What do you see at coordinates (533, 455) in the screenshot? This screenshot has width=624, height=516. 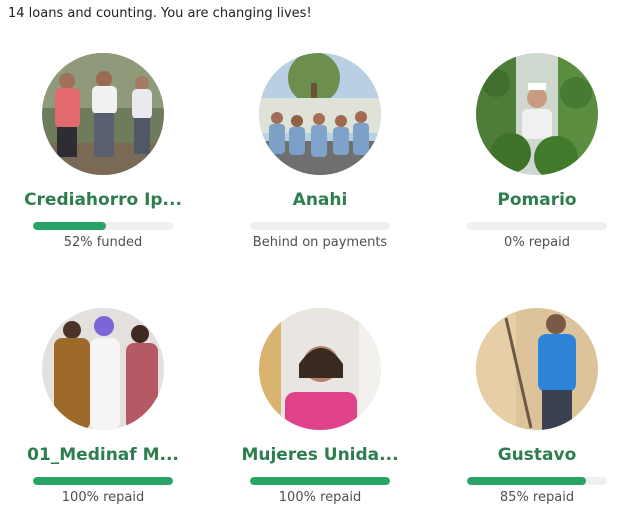 I see `loan-name: Gustavo` at bounding box center [533, 455].